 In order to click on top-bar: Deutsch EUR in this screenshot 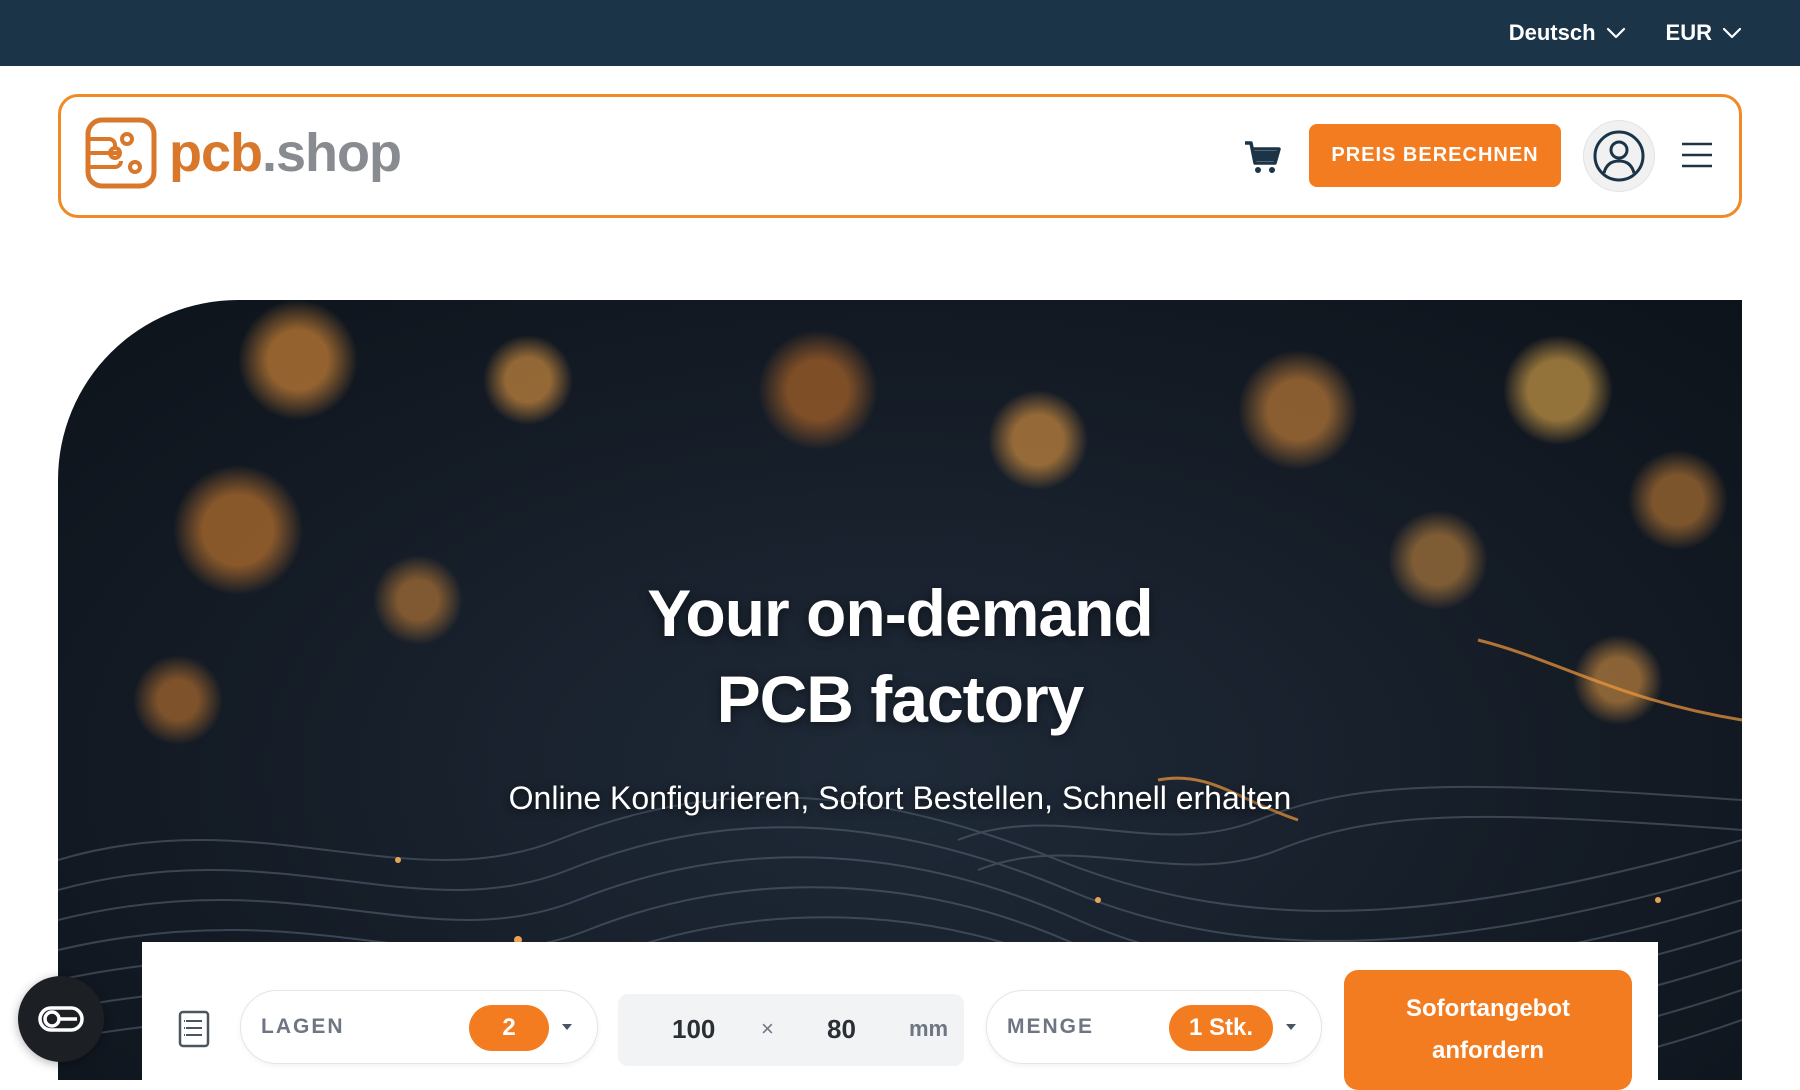, I will do `click(900, 33)`.